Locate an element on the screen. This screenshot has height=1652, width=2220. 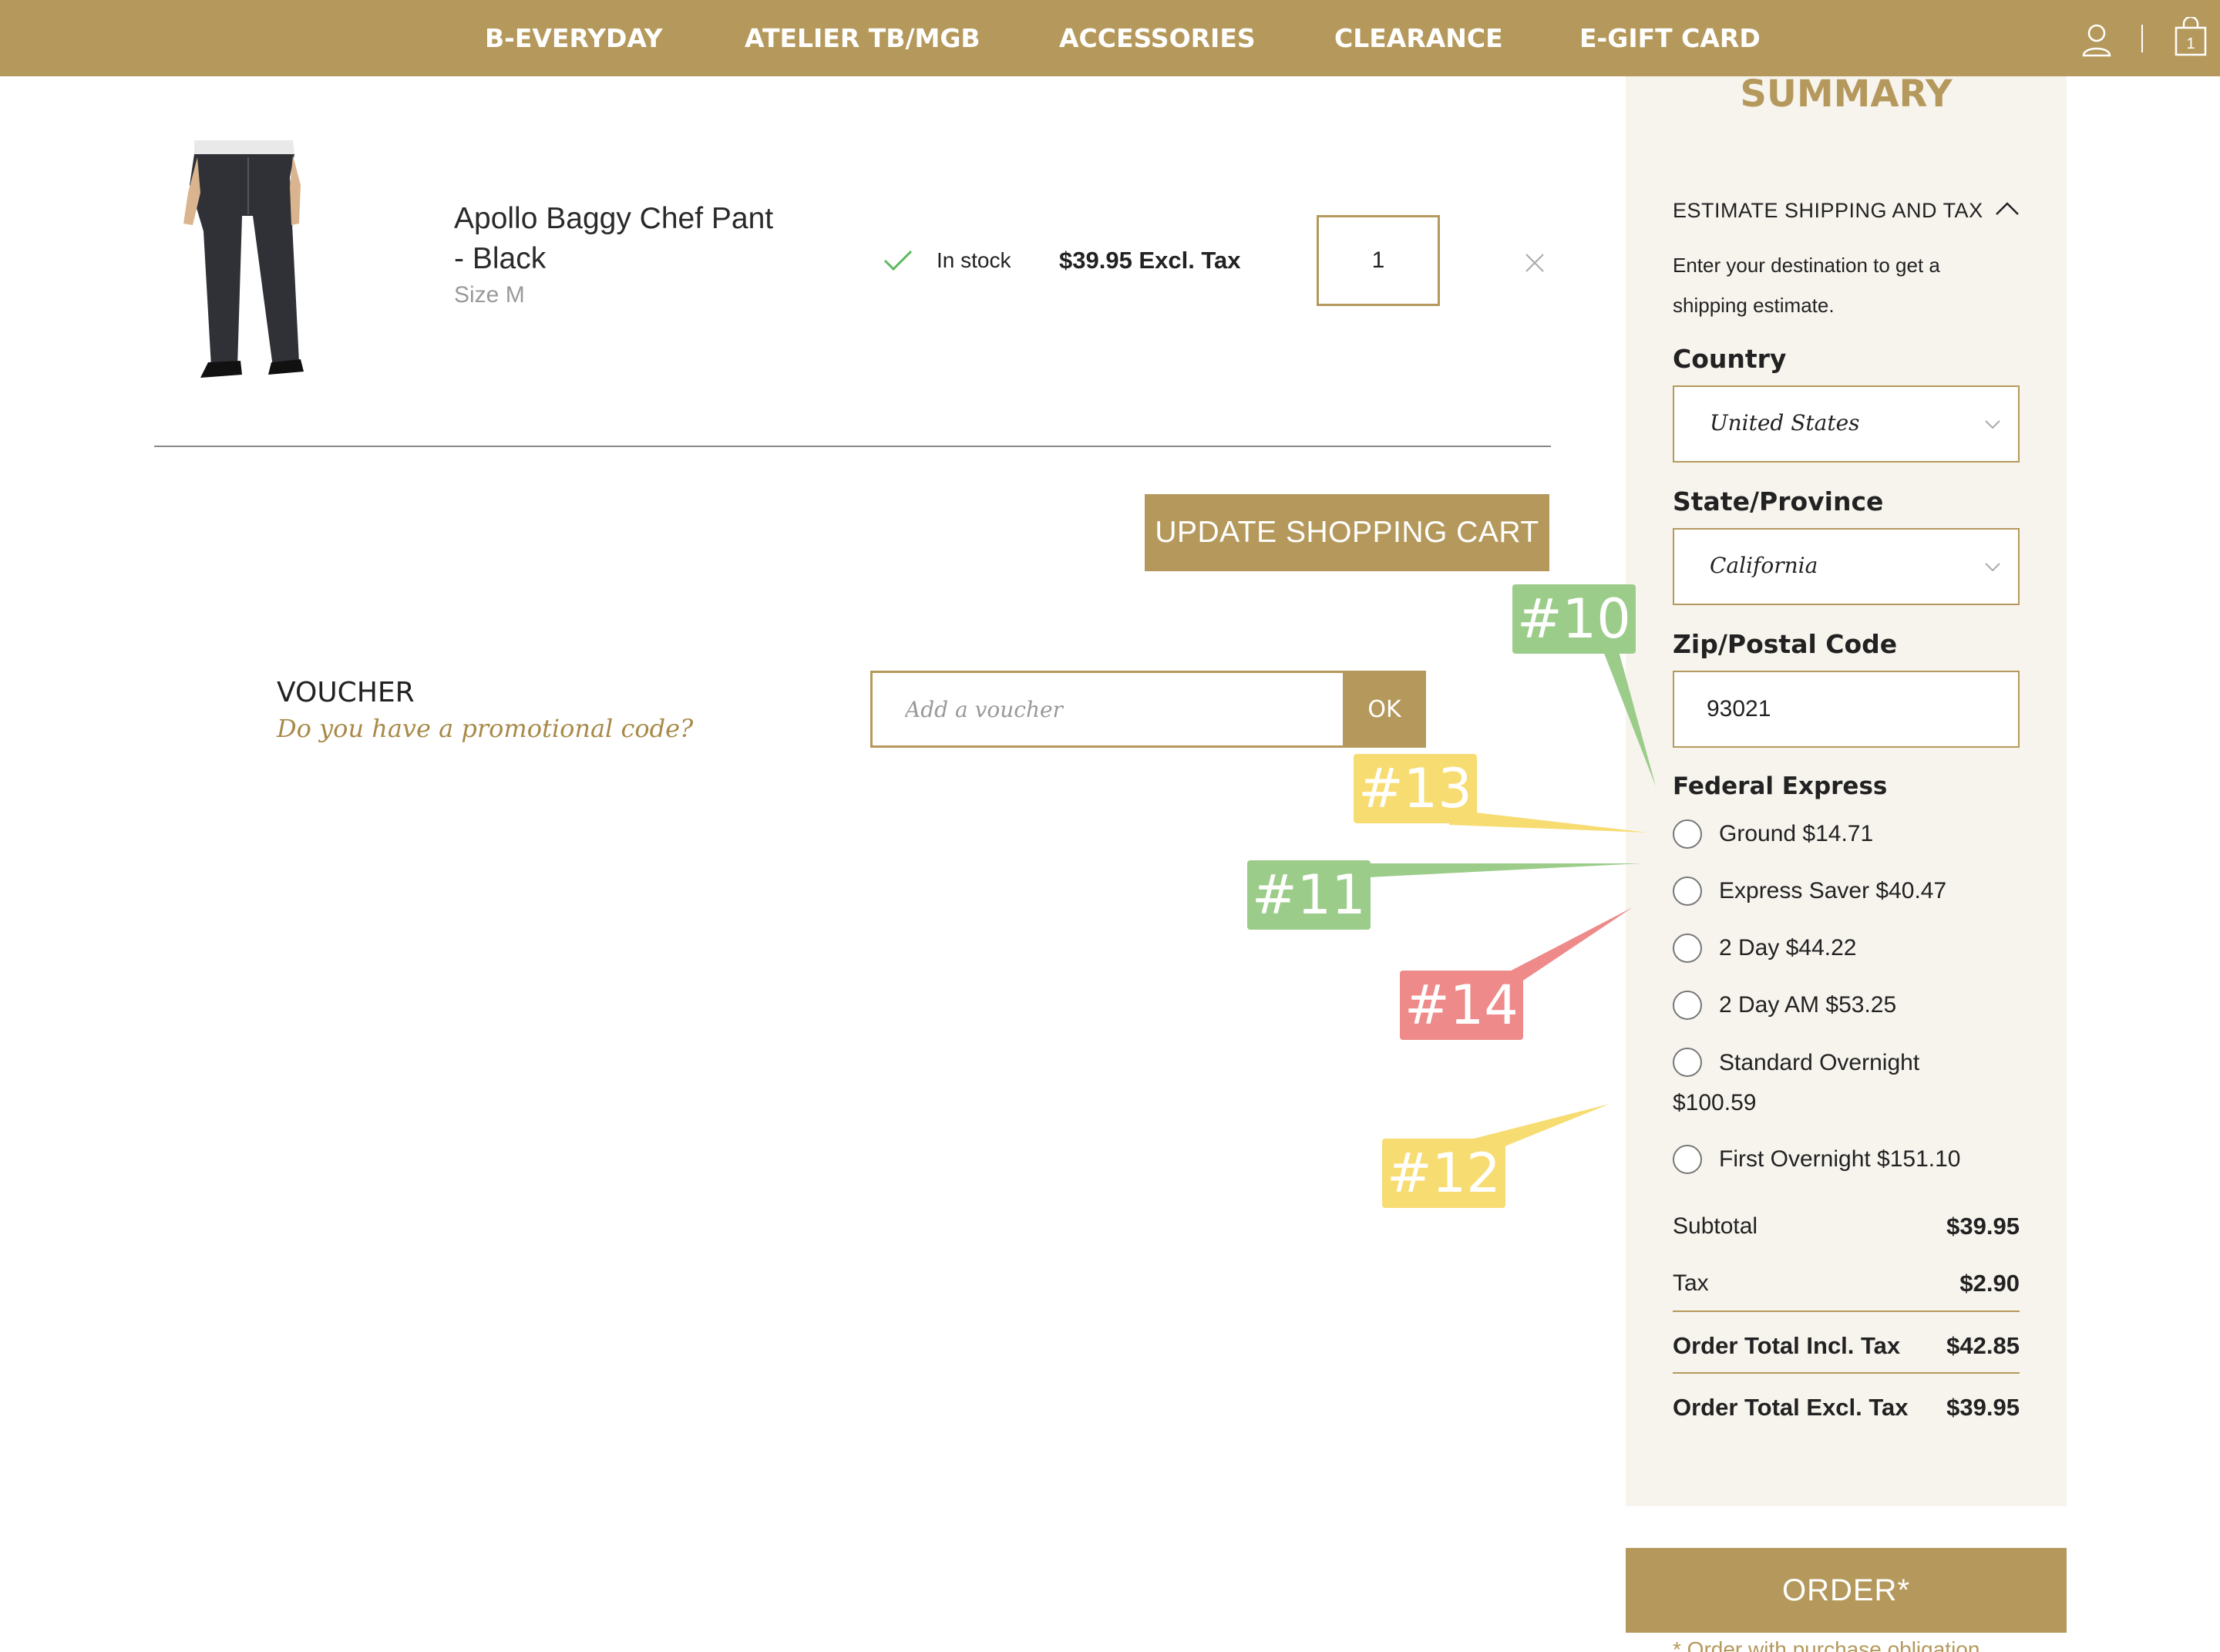
option-2-day: 2 Day $44.22 is located at coordinates (1788, 948).